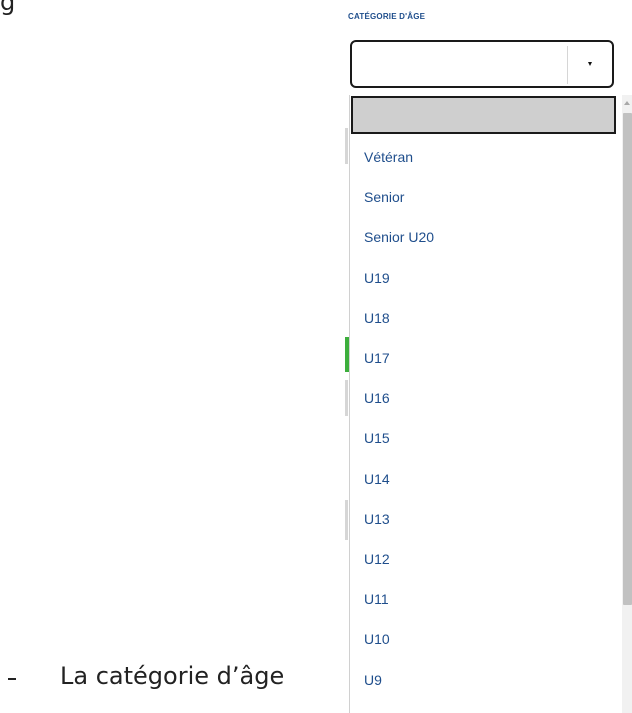 The width and height of the screenshot is (632, 713). I want to click on dropdown-option: Vétéran, so click(388, 157).